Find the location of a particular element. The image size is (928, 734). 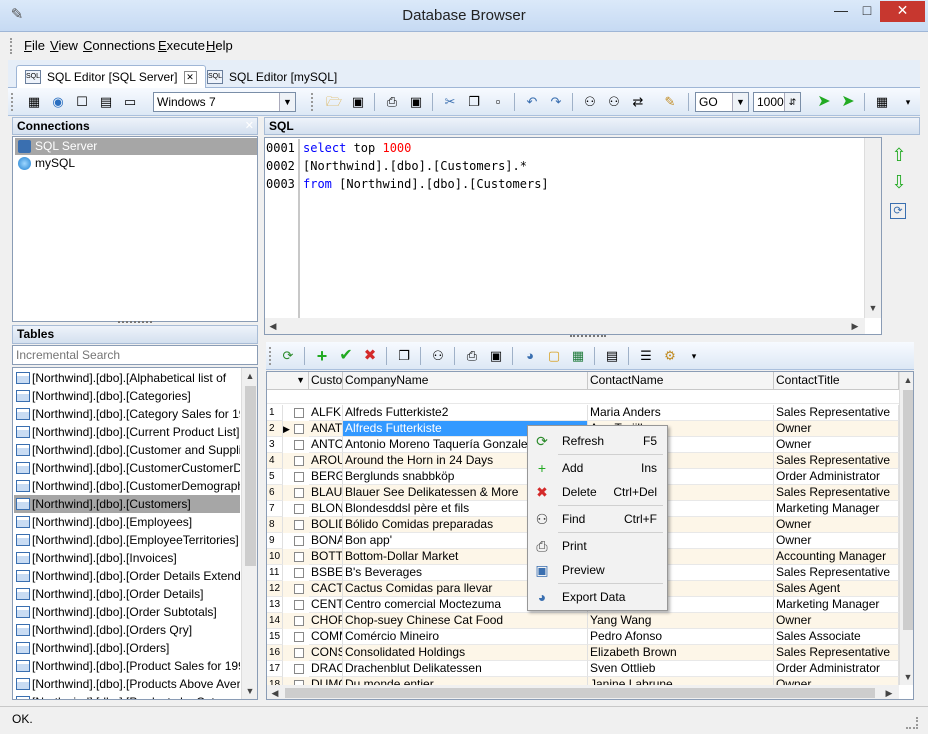

cell-customer-id: BLONP is located at coordinates (326, 509).